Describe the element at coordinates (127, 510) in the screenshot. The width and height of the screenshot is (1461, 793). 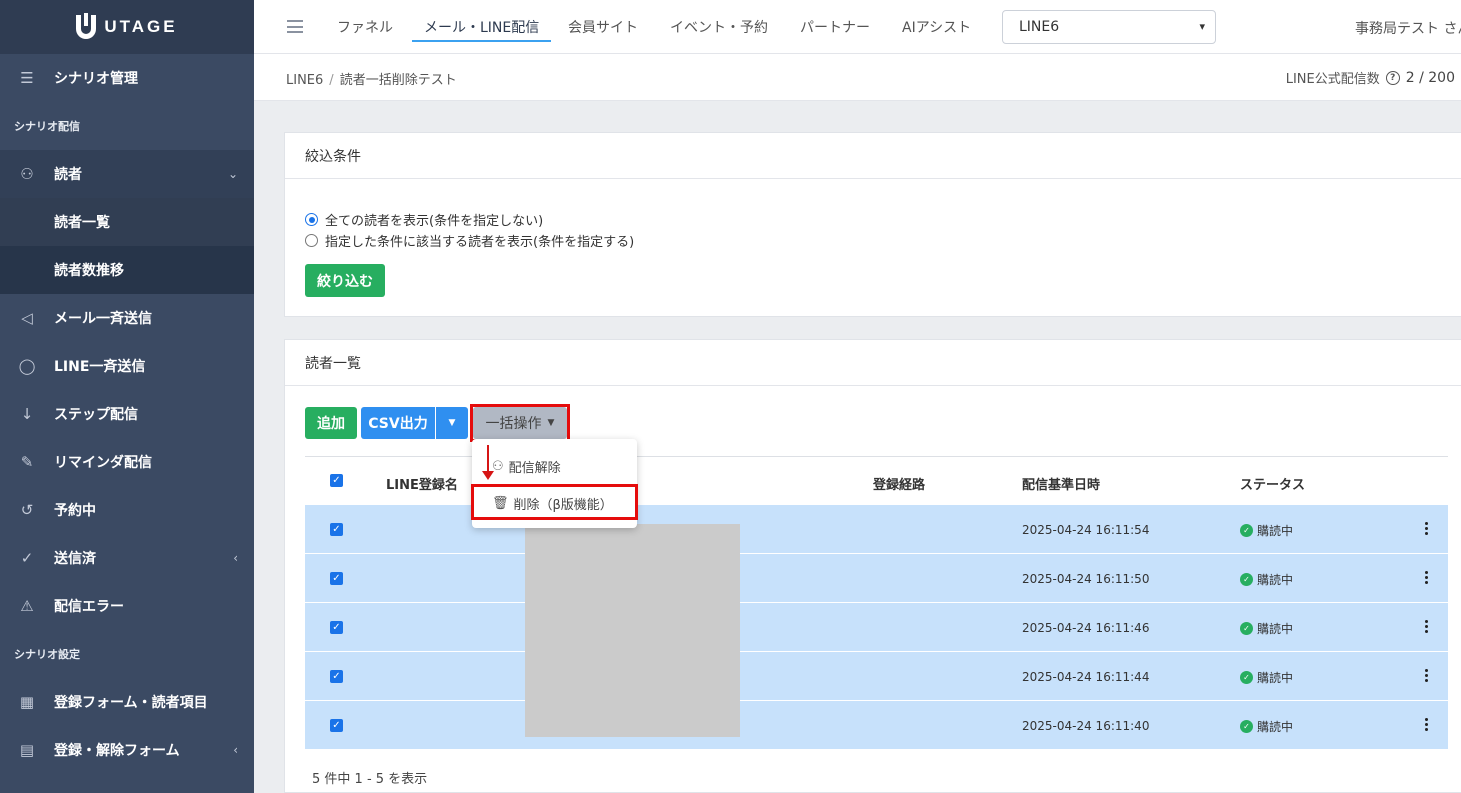
I see `sidebar-item-scheduled: ↺ 予約中` at that location.